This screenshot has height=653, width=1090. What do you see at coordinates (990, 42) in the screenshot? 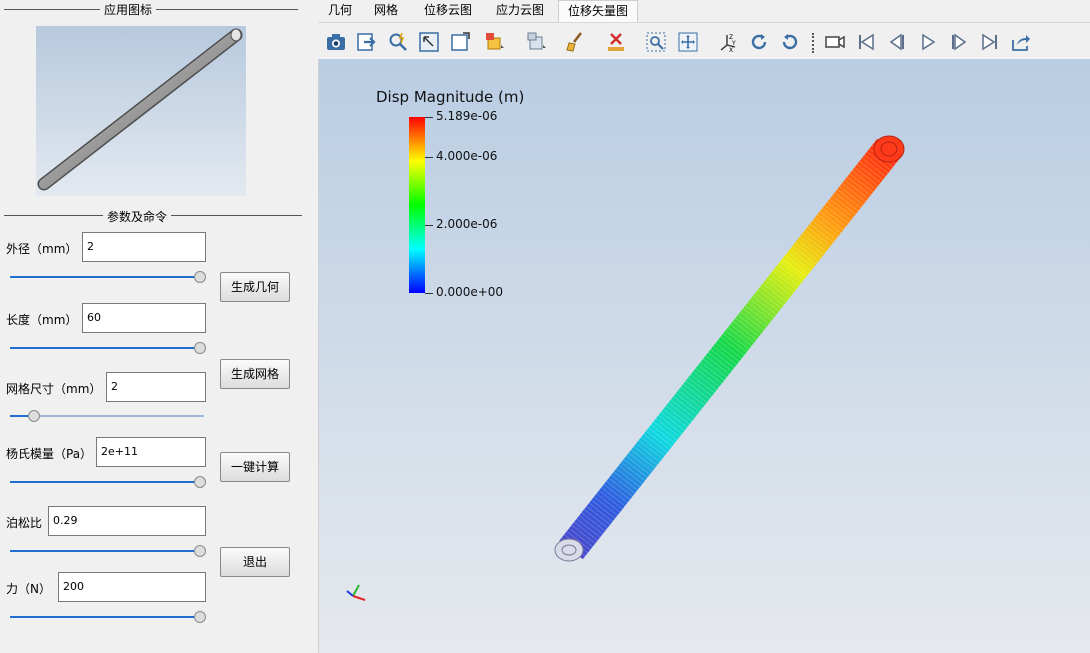
I see `last-frame-icon` at bounding box center [990, 42].